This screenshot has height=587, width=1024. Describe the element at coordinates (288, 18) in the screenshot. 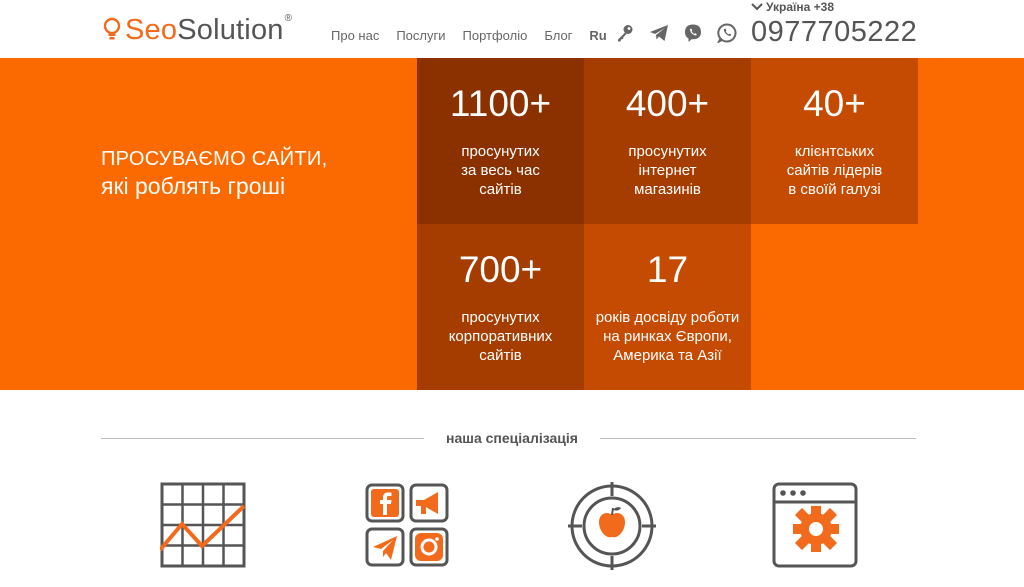

I see `logo-registered-mark: ®` at that location.